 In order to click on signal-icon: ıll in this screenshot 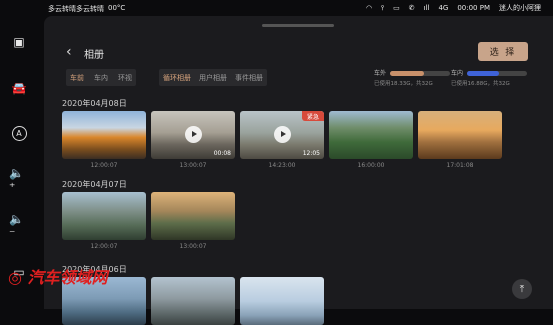, I will do `click(426, 8)`.